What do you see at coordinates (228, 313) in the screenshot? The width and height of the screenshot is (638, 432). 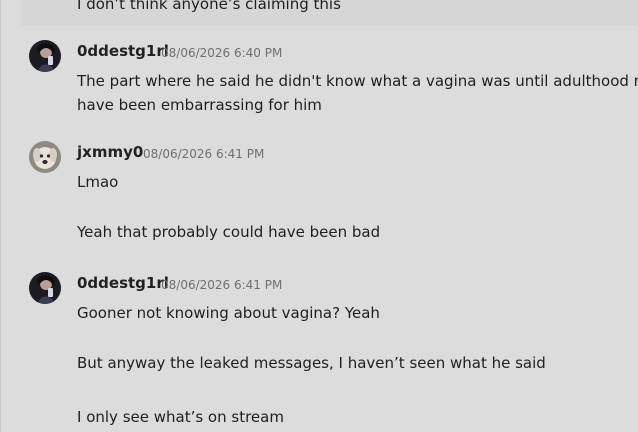 I see `message-text: Gooner not knowing about vagina? Yeah` at bounding box center [228, 313].